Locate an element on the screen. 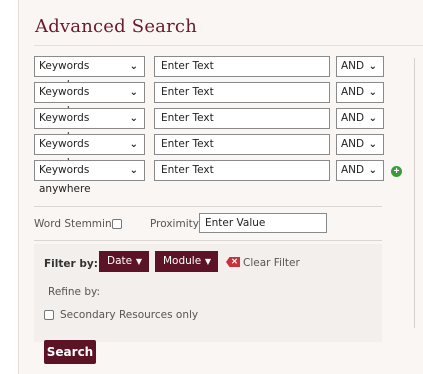 The image size is (423, 374). module-filter-label: Module is located at coordinates (182, 261).